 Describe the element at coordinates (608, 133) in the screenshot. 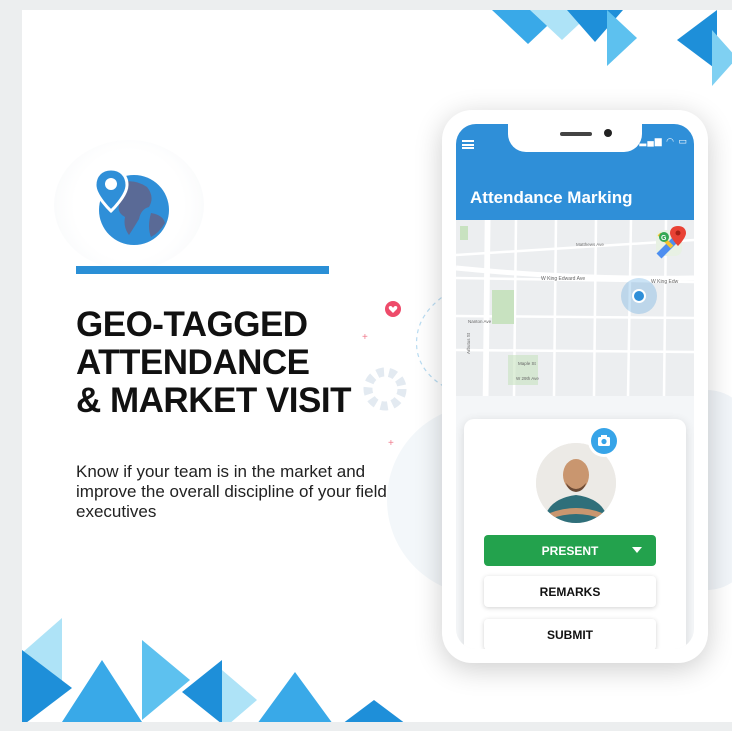

I see `phone-camera` at that location.